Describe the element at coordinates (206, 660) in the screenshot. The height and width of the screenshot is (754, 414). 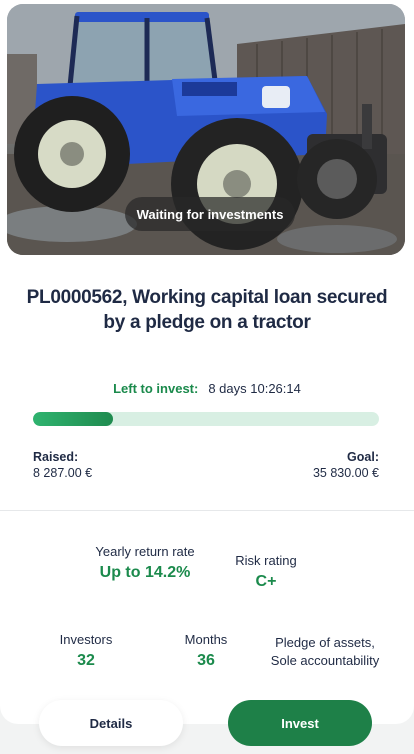
I see `months-value: 36` at that location.